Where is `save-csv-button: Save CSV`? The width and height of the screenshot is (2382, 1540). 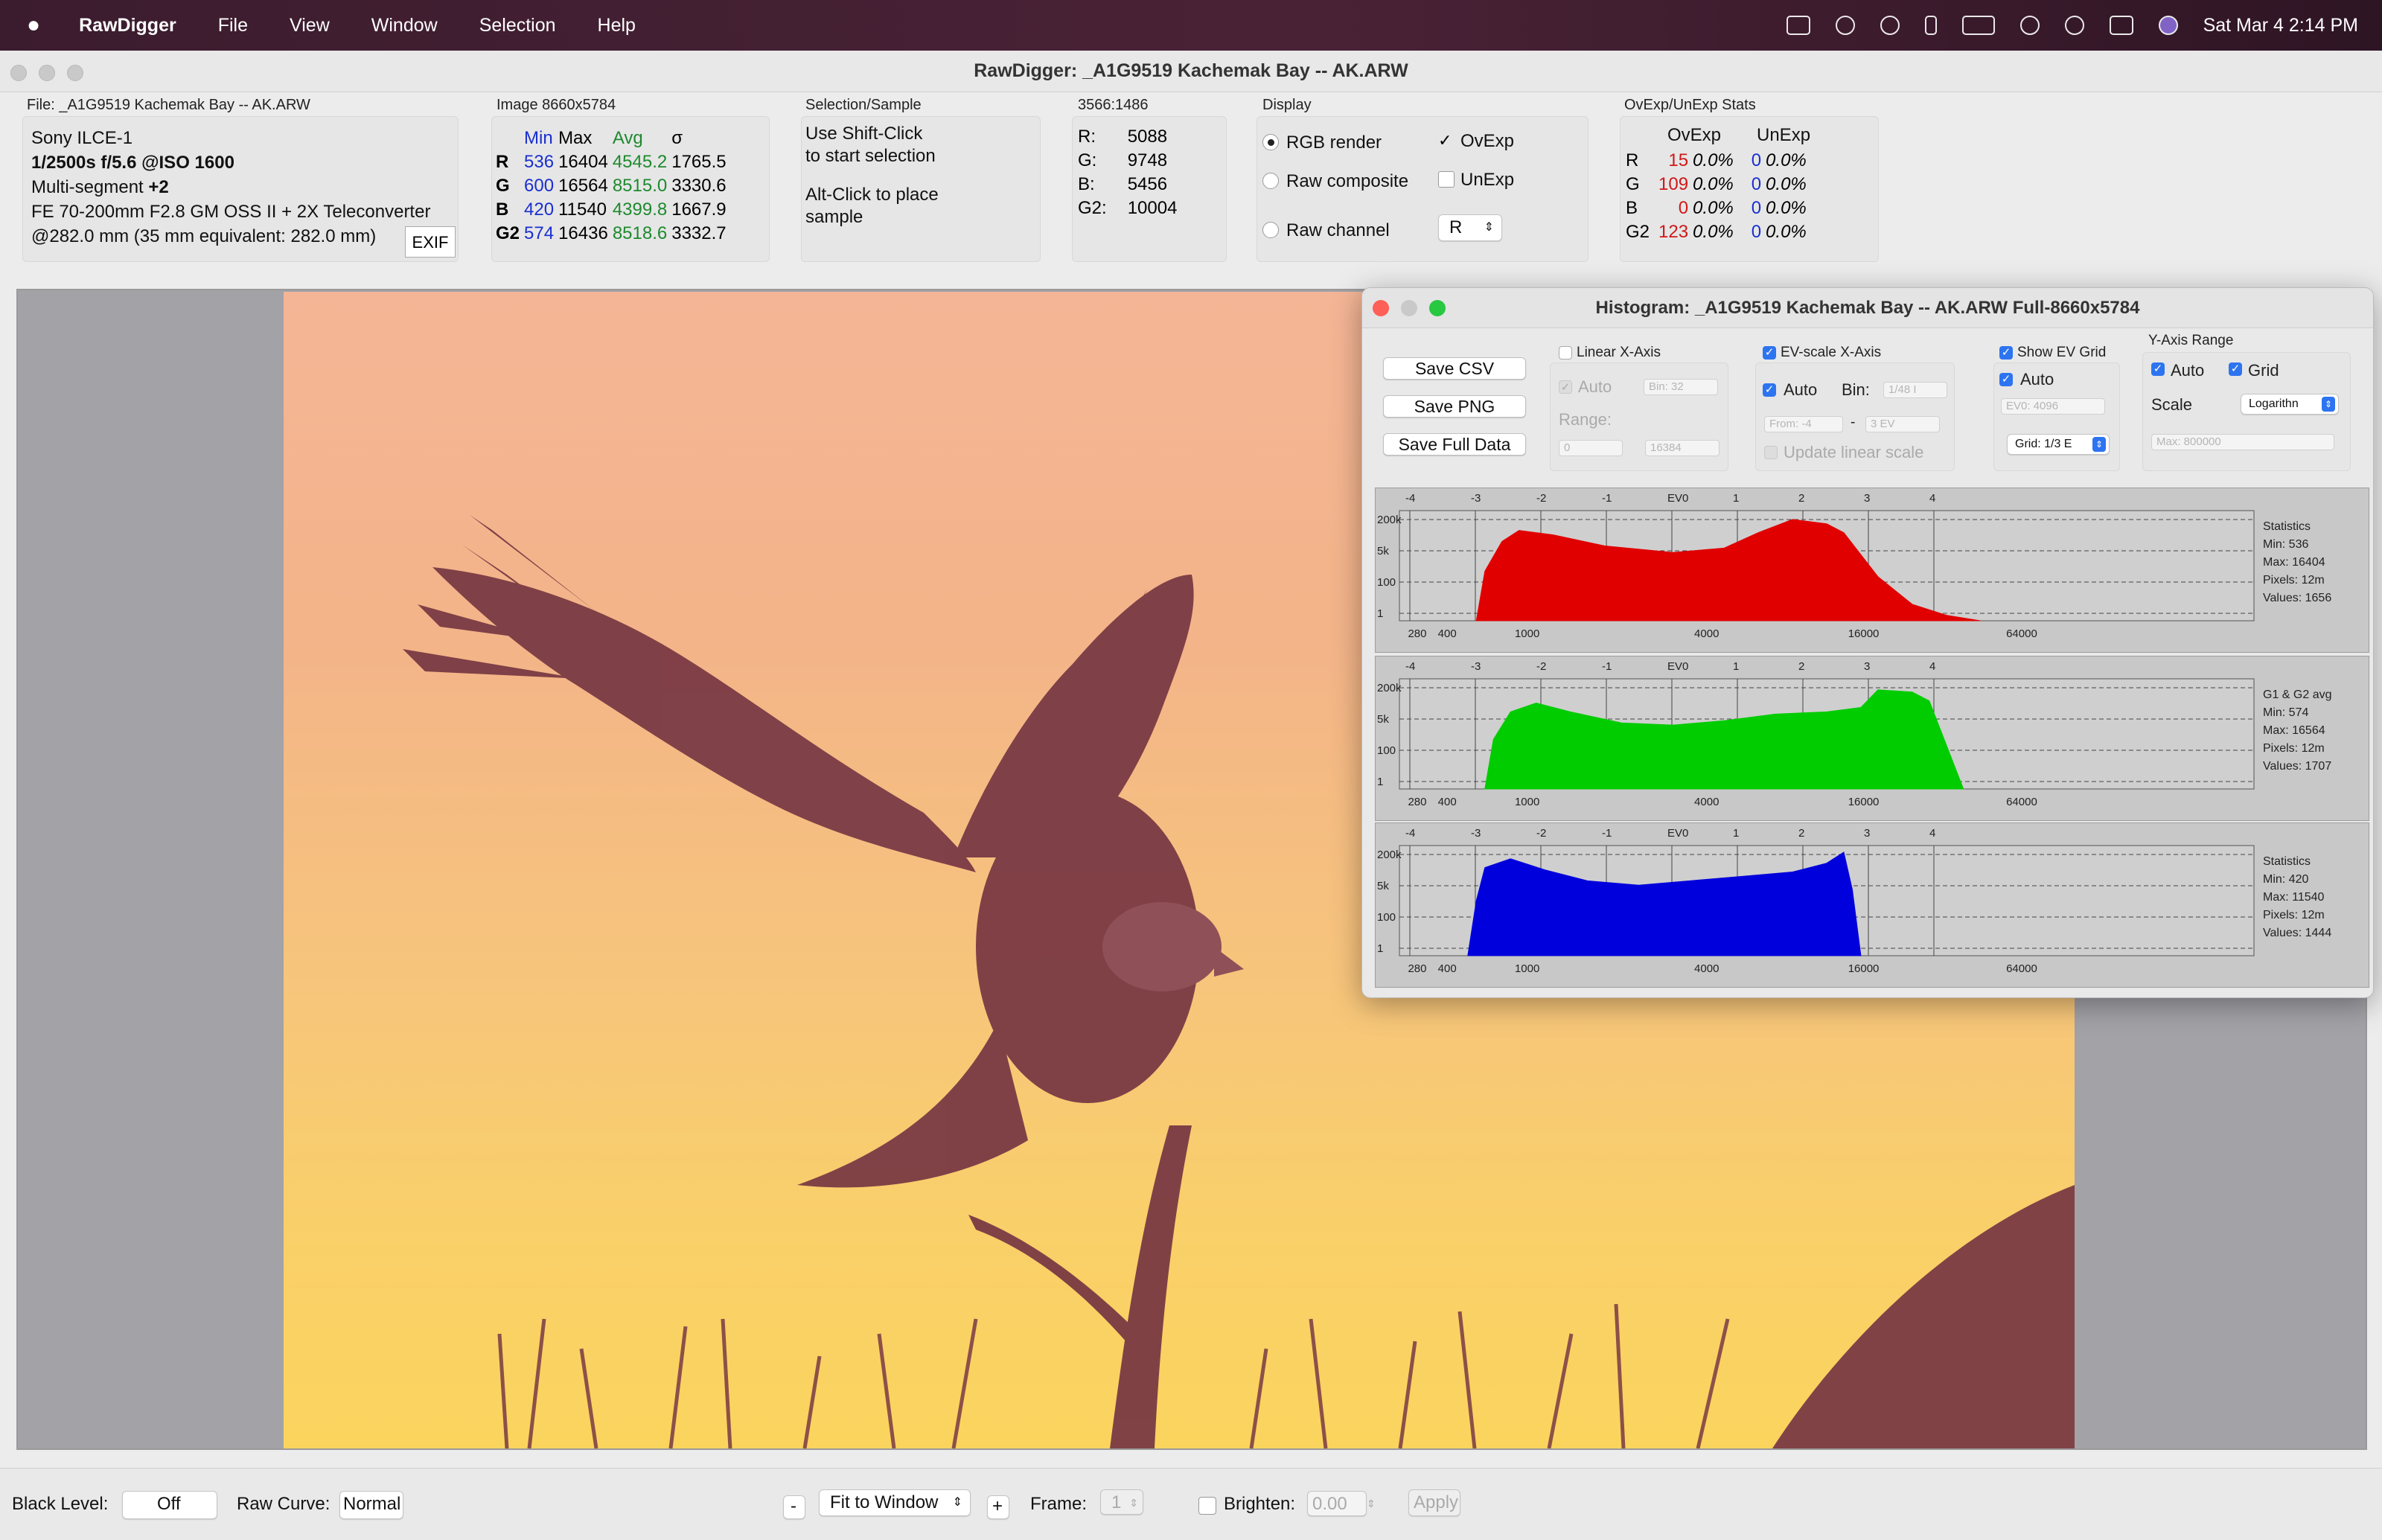
save-csv-button: Save CSV is located at coordinates (1454, 368).